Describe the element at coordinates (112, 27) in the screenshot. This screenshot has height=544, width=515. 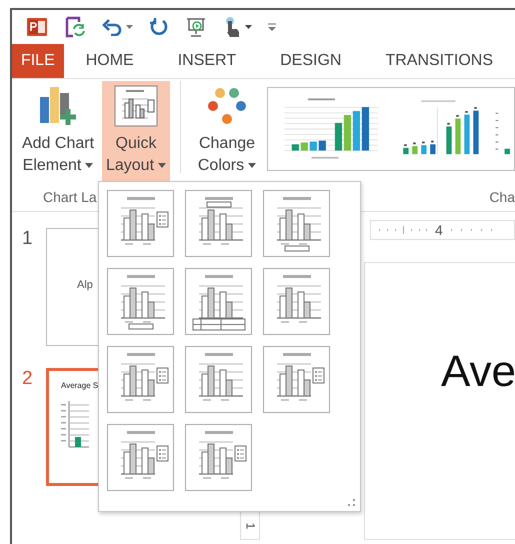
I see `undo-icon` at that location.